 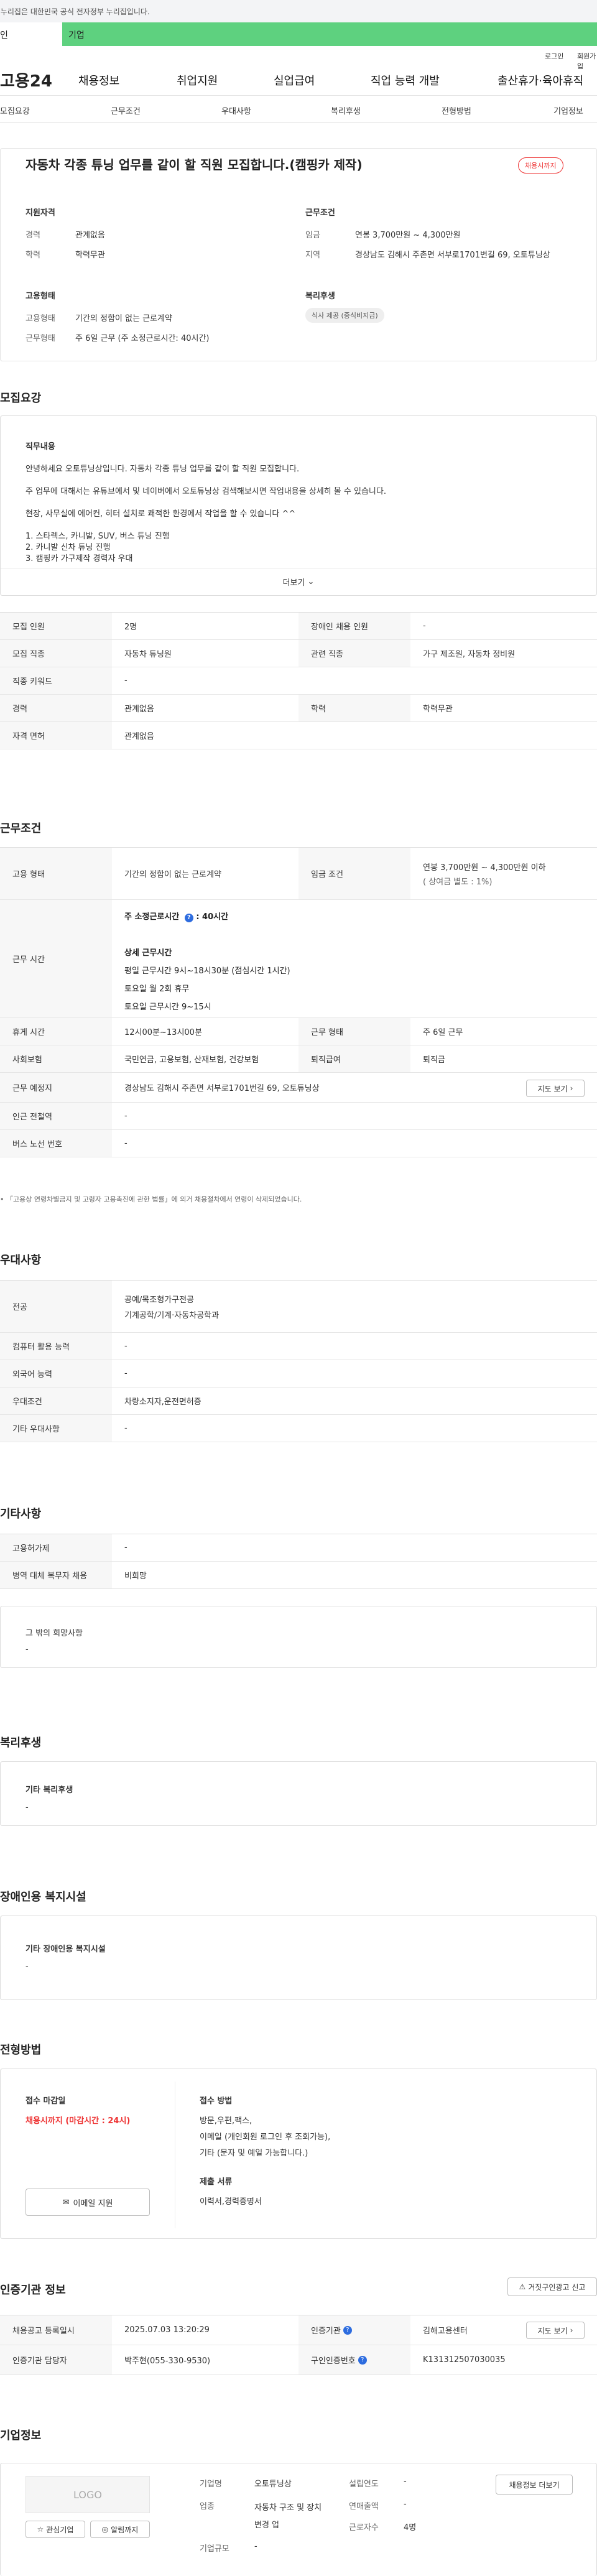 What do you see at coordinates (311, 581) in the screenshot?
I see `chevron-down-icon: ⌄` at bounding box center [311, 581].